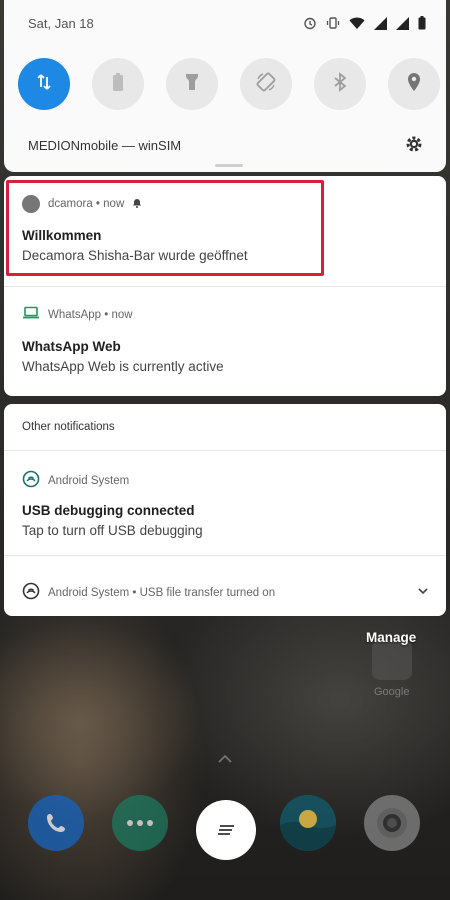 The image size is (450, 900). What do you see at coordinates (108, 510) in the screenshot?
I see `notification-title: USB debugging connected` at bounding box center [108, 510].